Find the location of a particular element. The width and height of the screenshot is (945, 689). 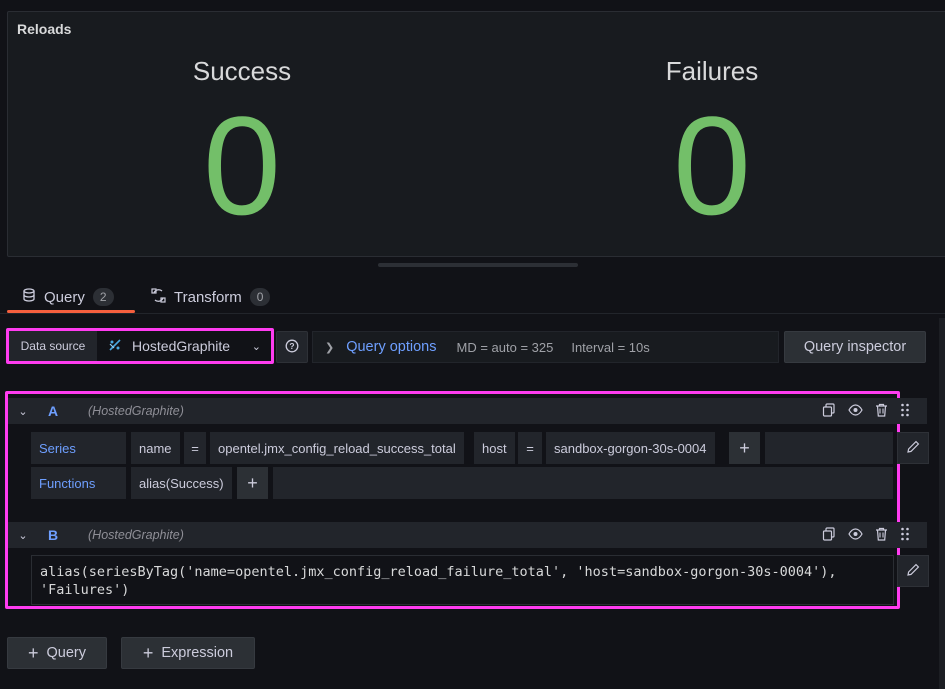

question-circle-icon: ? is located at coordinates (292, 347).